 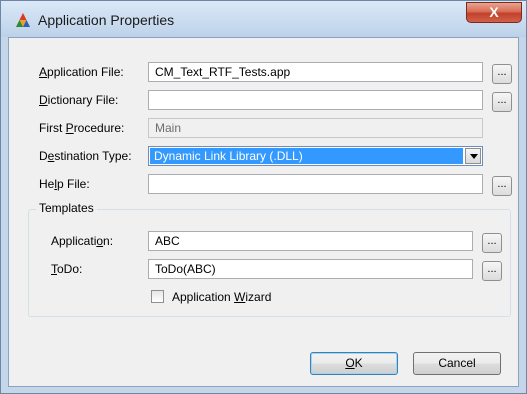 I want to click on dictionary-file-label: Dictionary File:, so click(x=79, y=100).